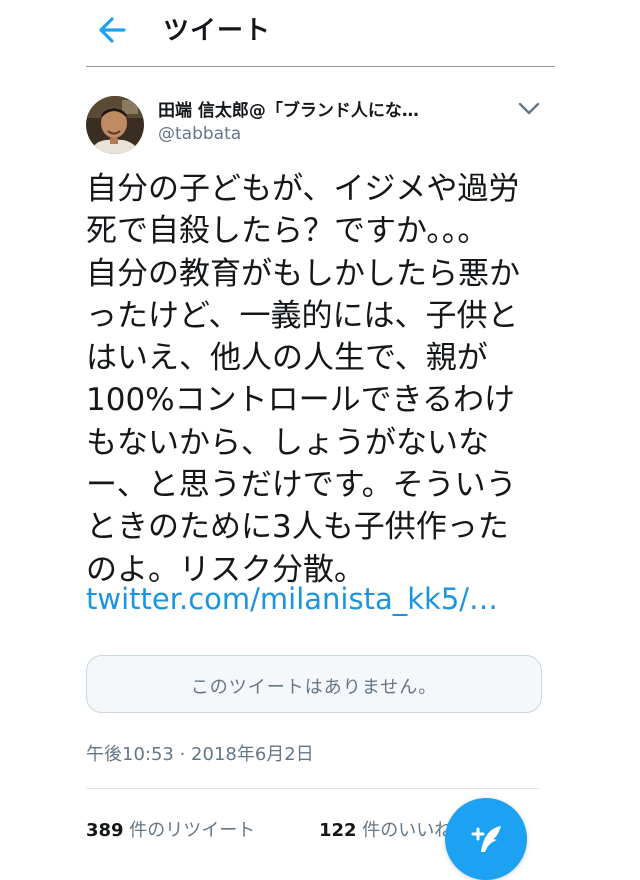  I want to click on header-divider, so click(320, 66).